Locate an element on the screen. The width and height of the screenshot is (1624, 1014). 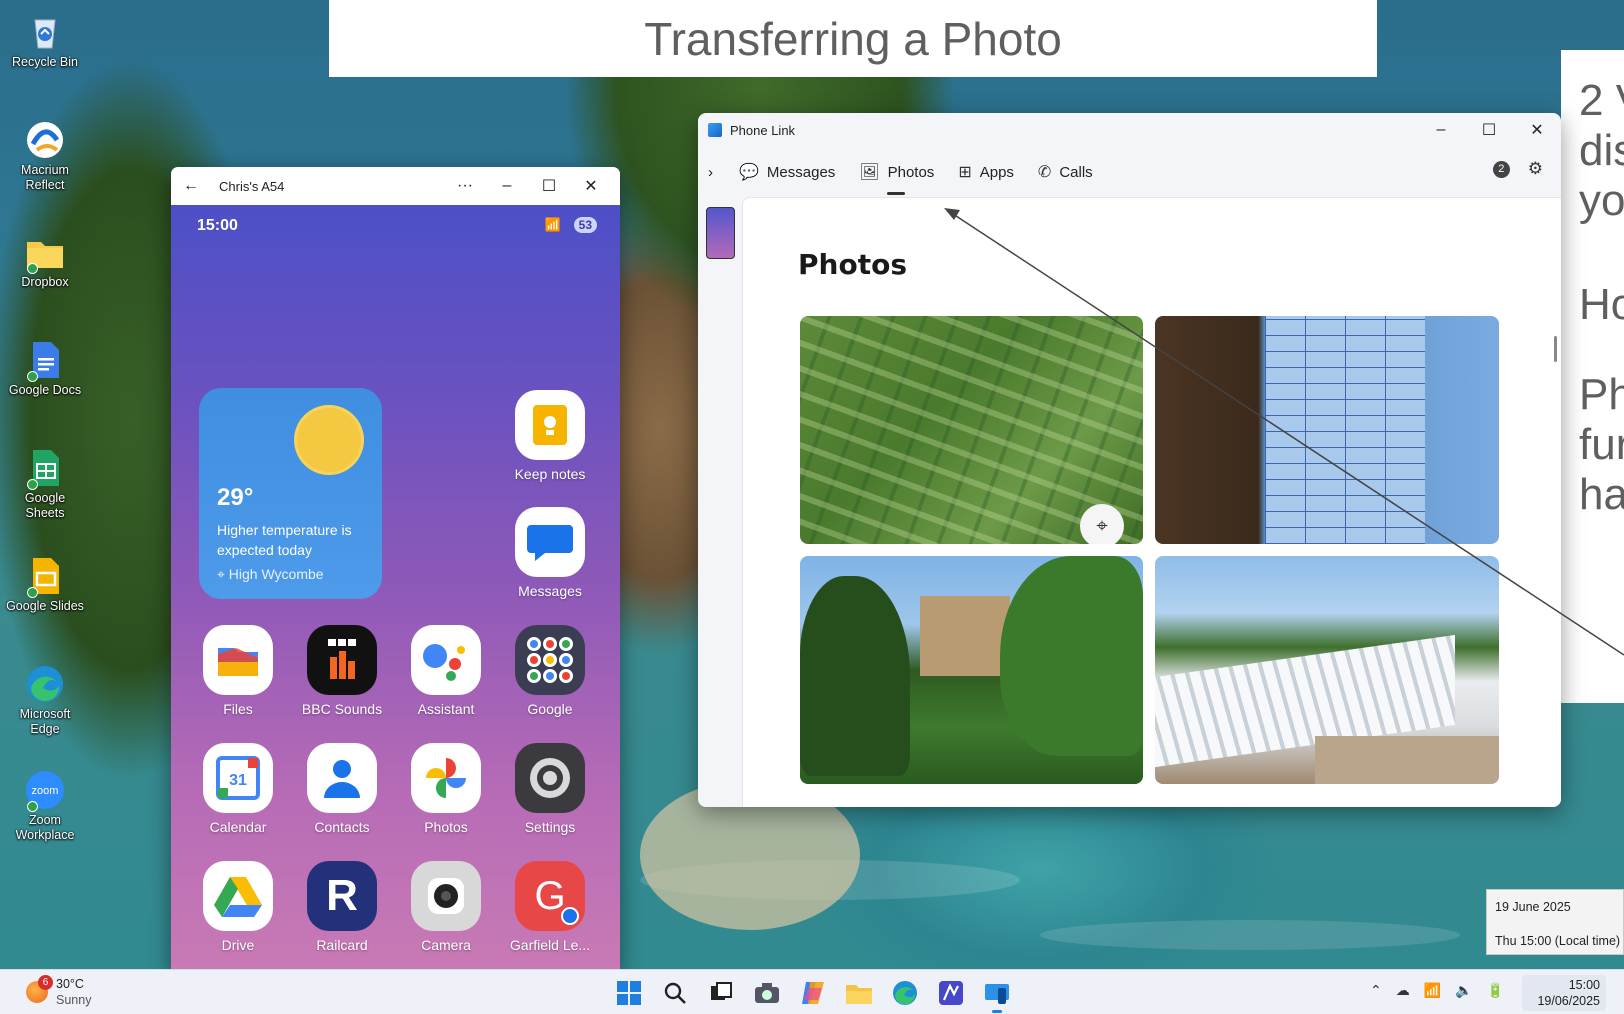
garfield-icon: G is located at coordinates (550, 896).